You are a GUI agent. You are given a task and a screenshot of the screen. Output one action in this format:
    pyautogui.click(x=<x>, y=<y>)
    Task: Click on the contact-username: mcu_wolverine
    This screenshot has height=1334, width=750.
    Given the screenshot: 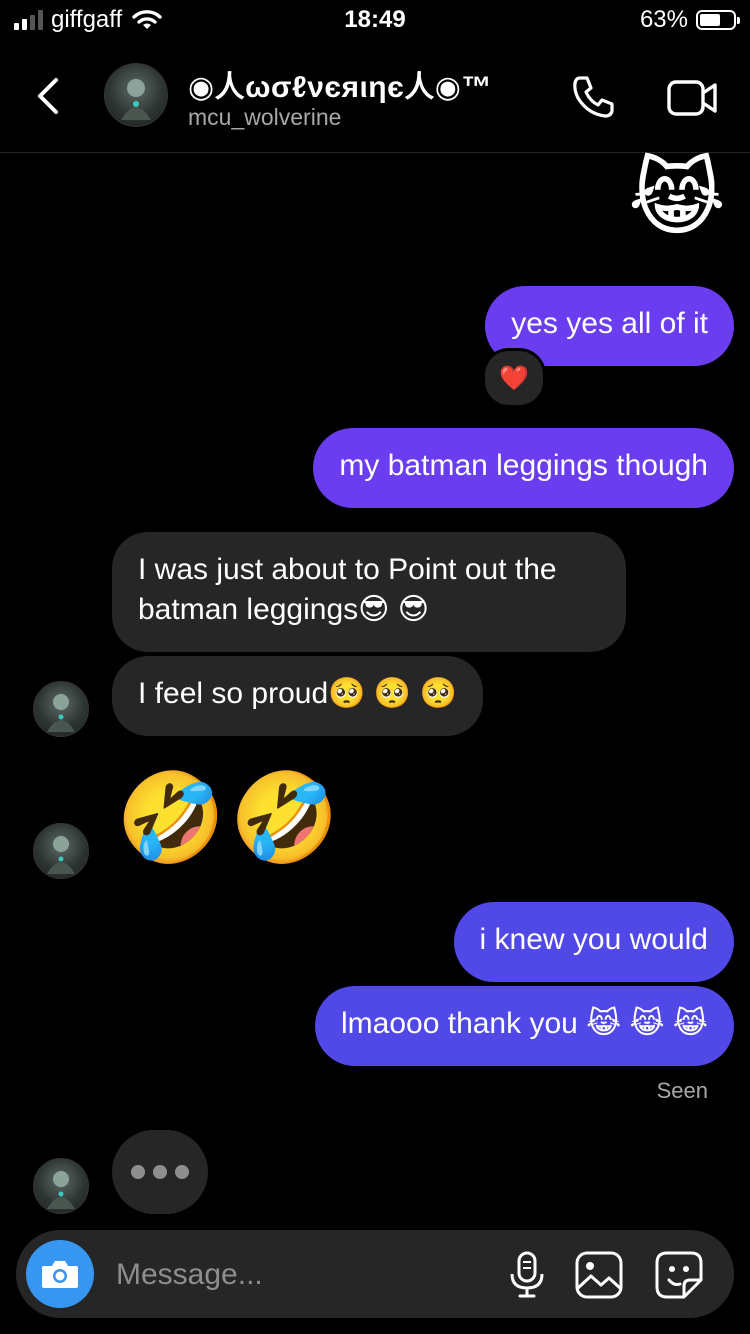 What is the action you would take?
    pyautogui.click(x=264, y=117)
    